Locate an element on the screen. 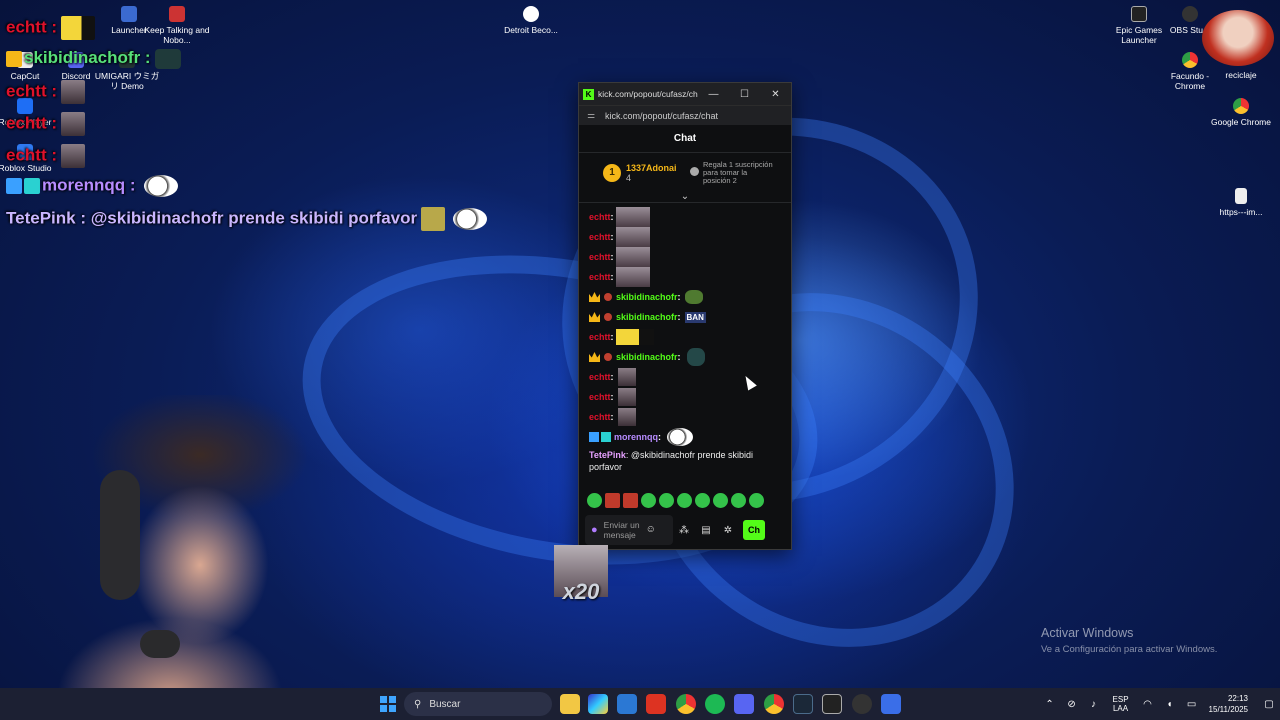 This screenshot has height=720, width=1280. search-icon: ⚲ is located at coordinates (418, 704).